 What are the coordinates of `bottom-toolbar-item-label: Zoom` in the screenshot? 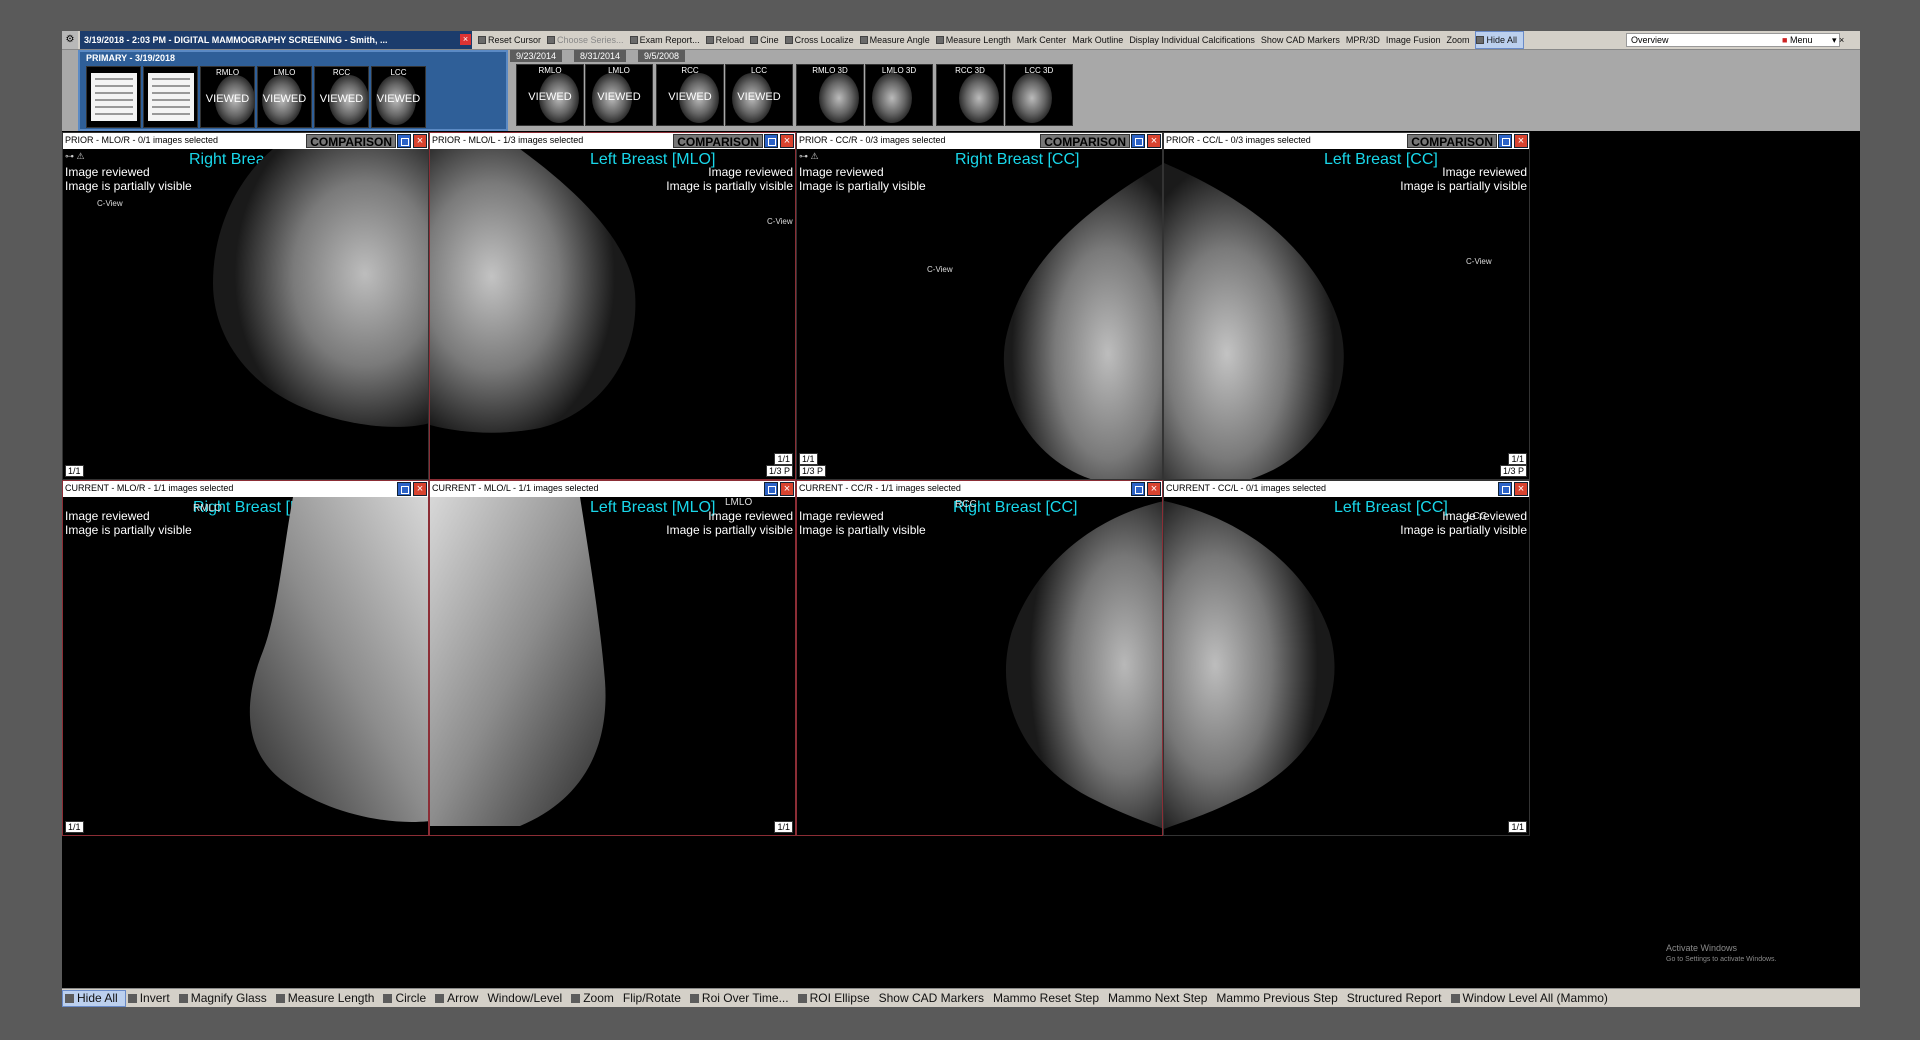 It's located at (598, 998).